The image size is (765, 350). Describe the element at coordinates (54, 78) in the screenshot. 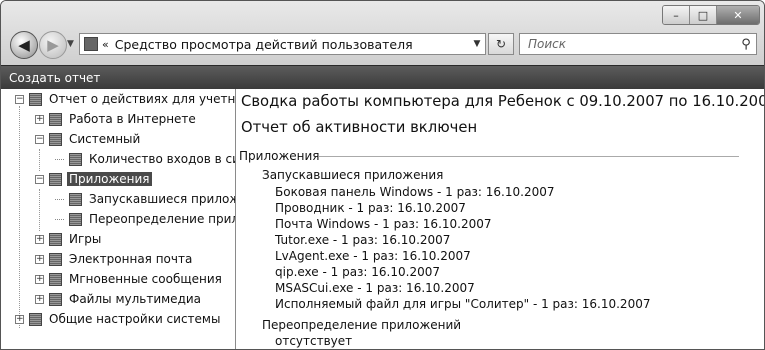

I see `create-report-button: Создать отчет` at that location.